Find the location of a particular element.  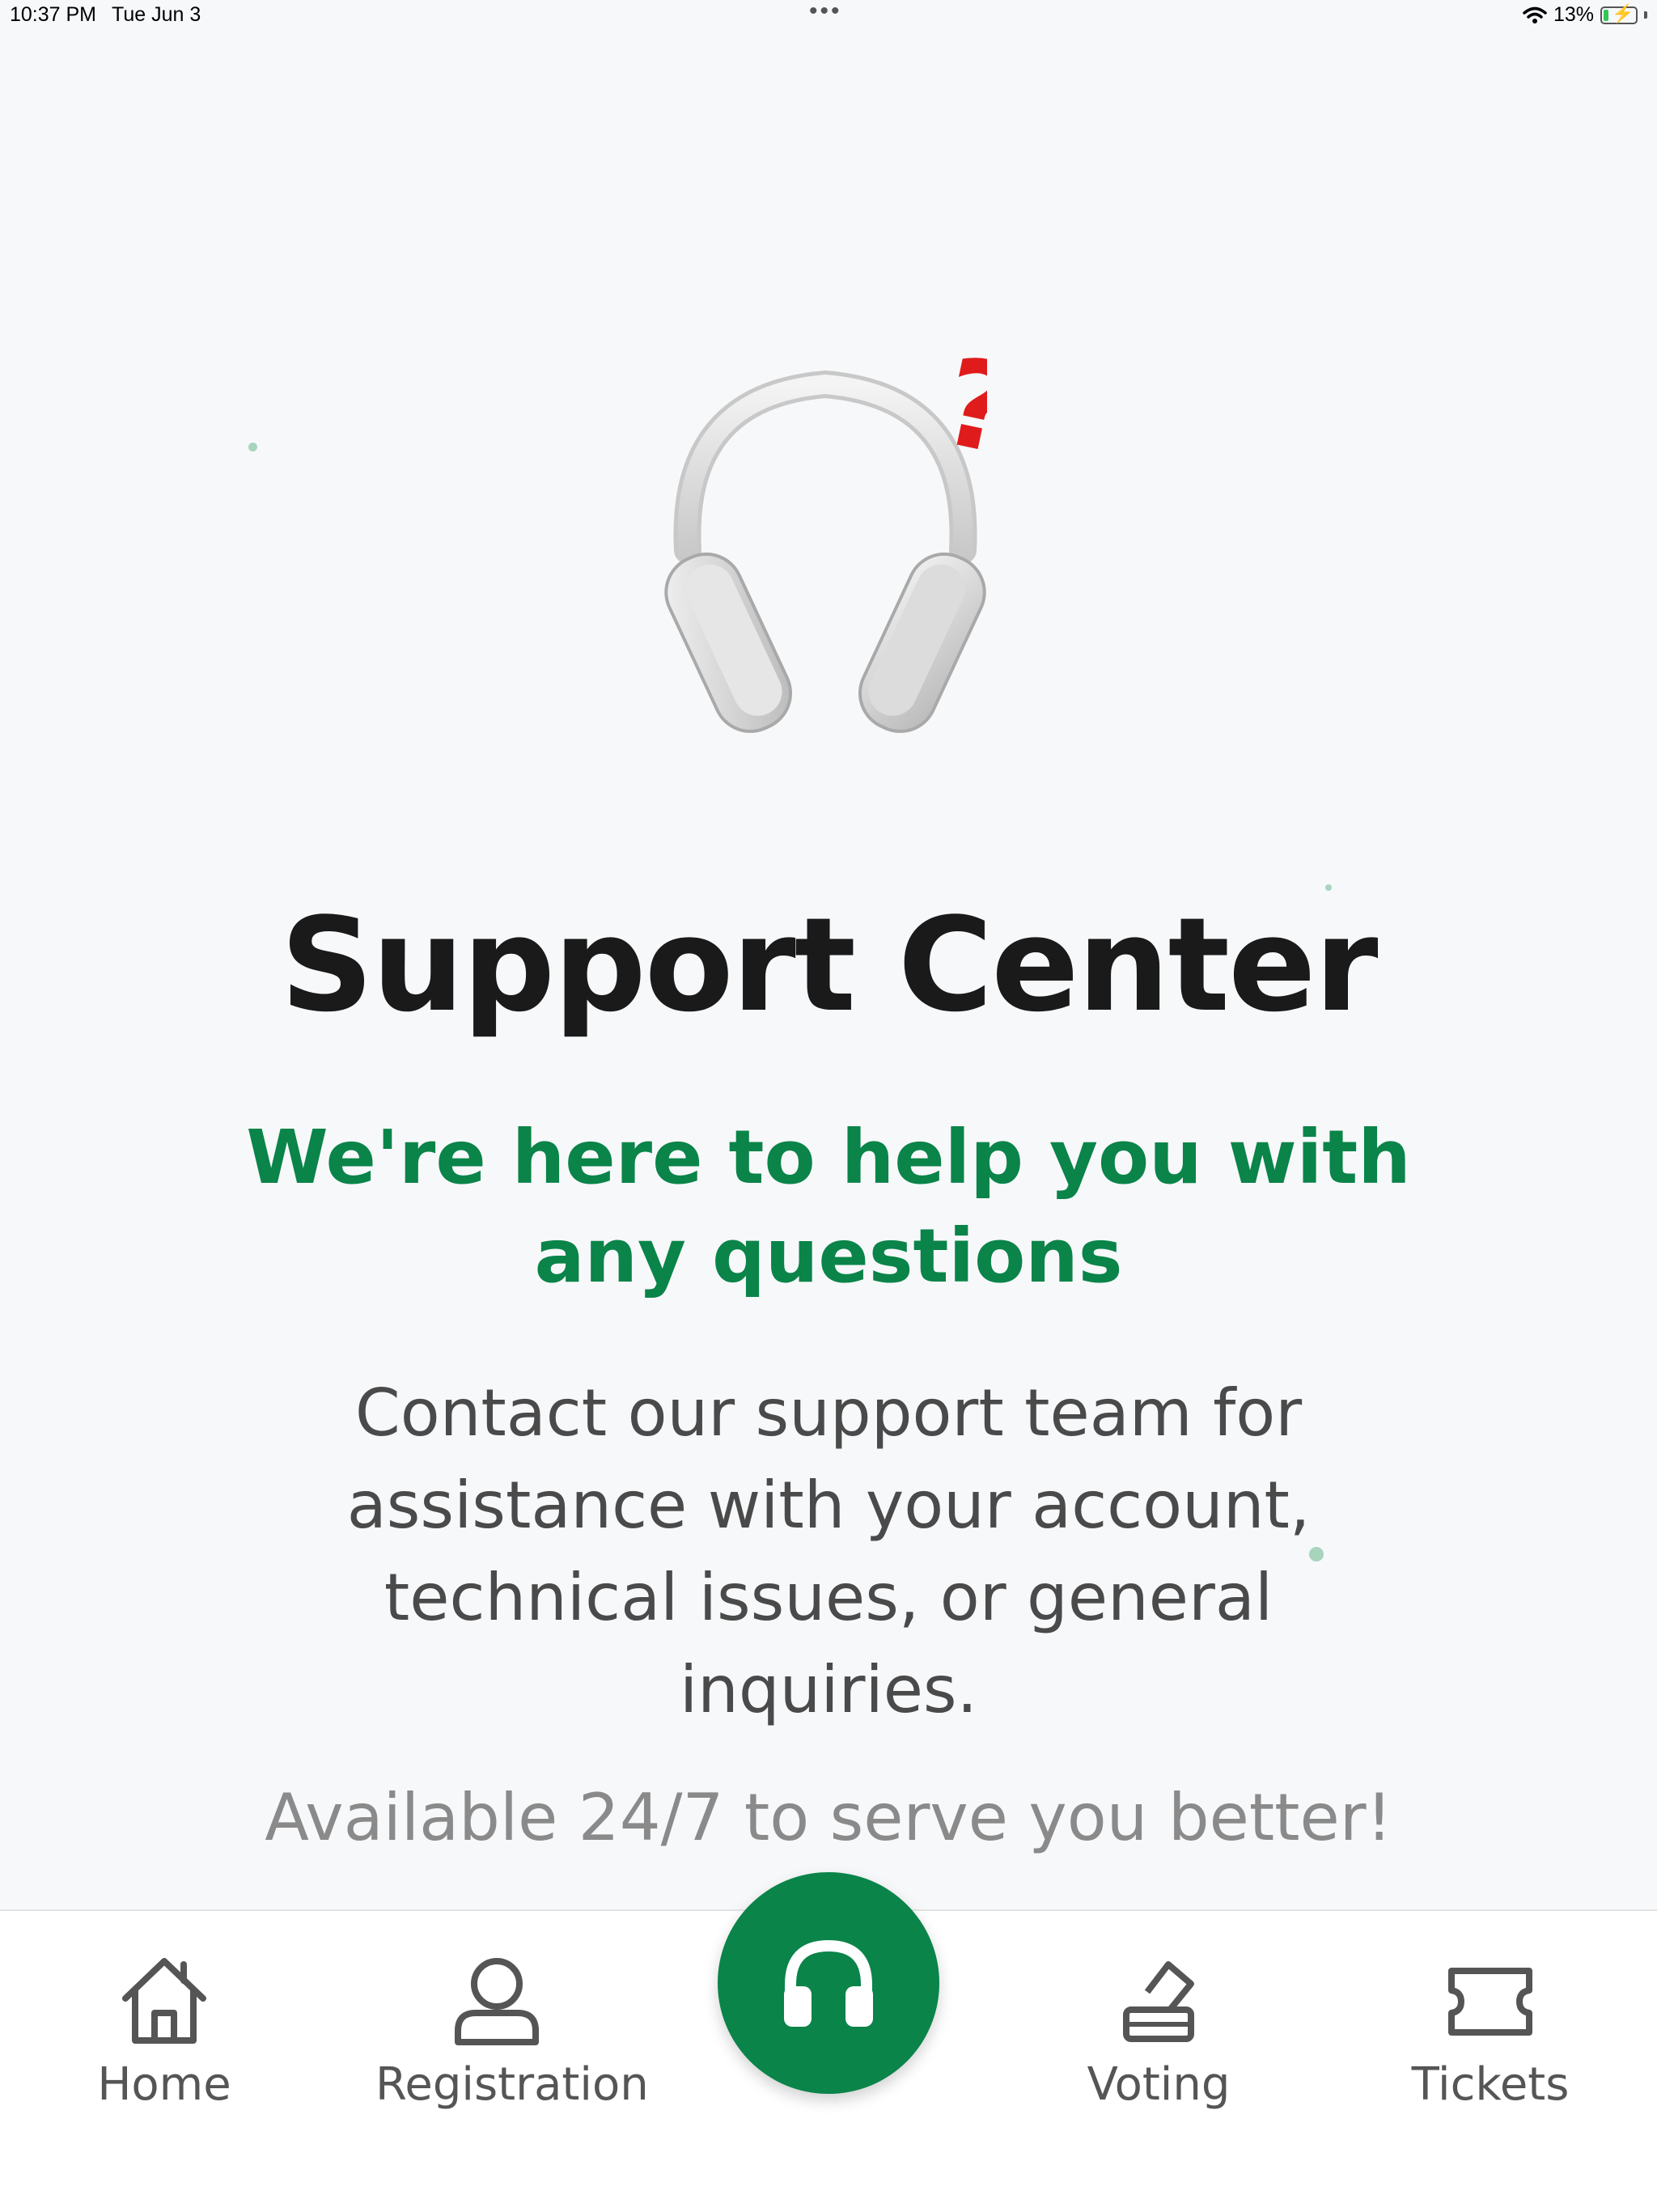

nav-item-registration: Registration is located at coordinates (512, 2032).